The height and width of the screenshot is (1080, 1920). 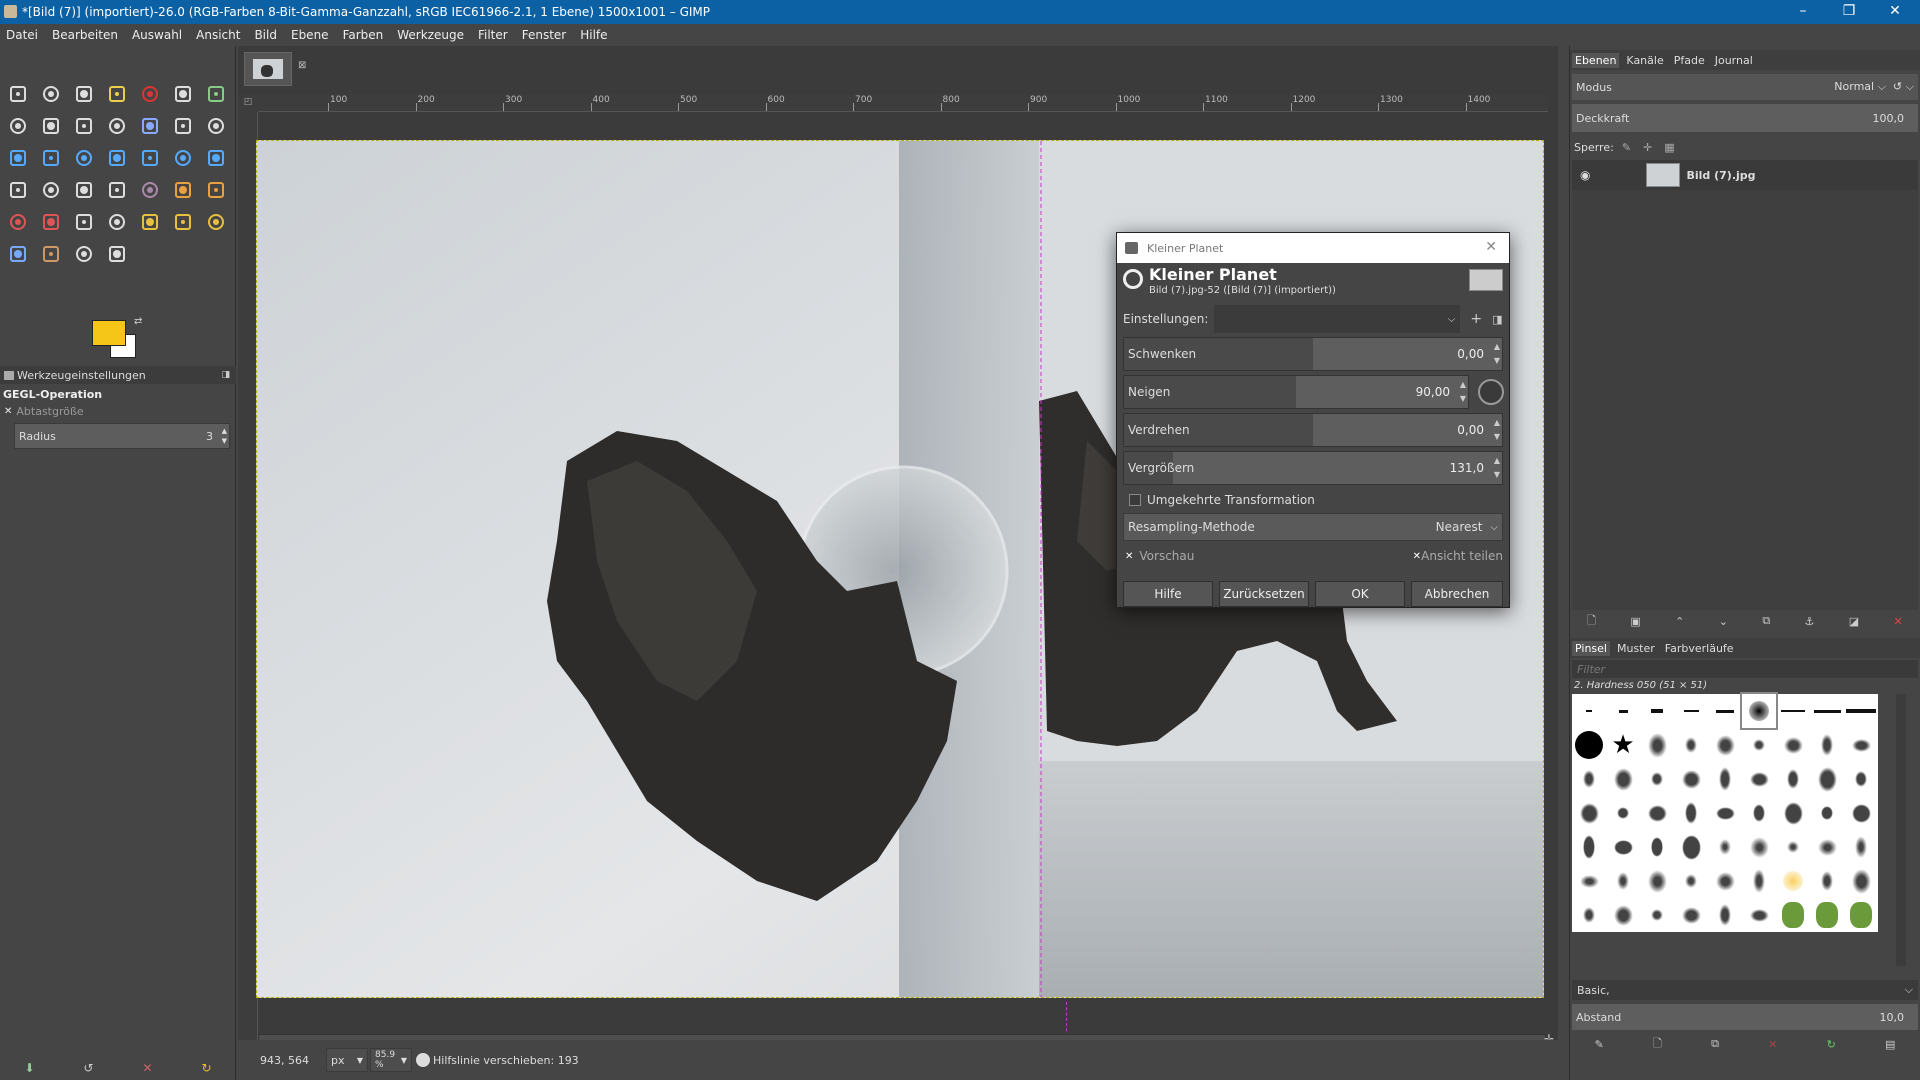 What do you see at coordinates (1810, 621) in the screenshot?
I see `anchor-layer-icon: ⚓` at bounding box center [1810, 621].